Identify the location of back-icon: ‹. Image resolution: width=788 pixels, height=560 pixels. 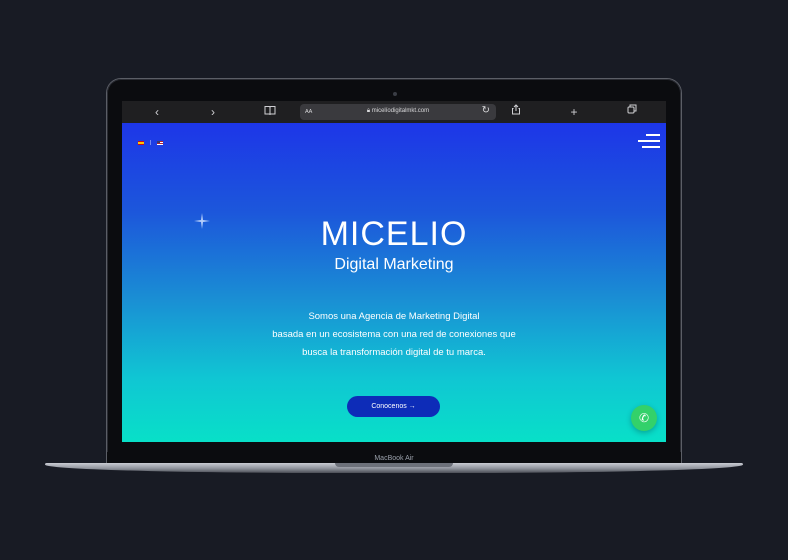
(157, 112).